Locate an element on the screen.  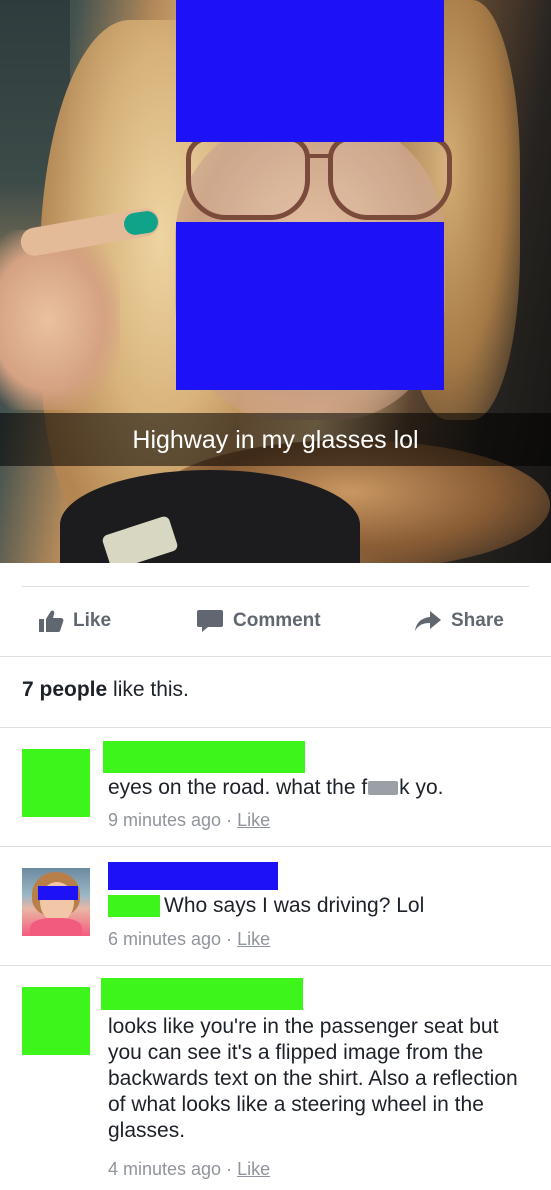
comment-button: Comment is located at coordinates (258, 621).